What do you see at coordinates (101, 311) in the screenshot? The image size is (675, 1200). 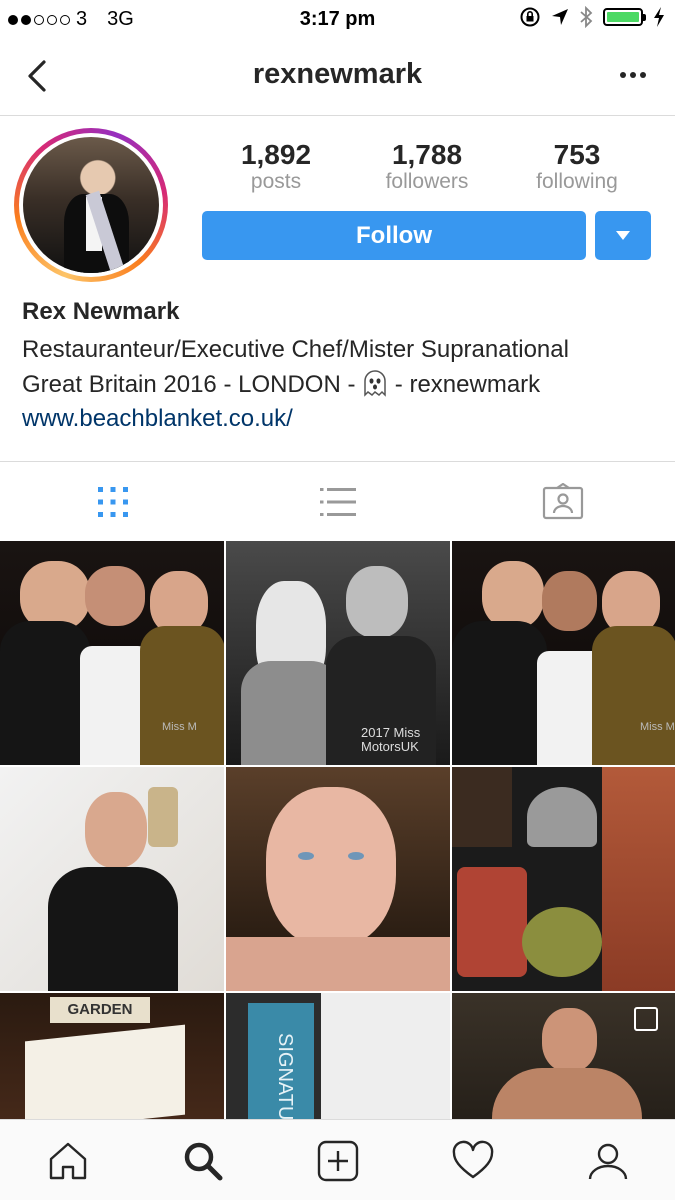 I see `profile-name: Rex Newmark` at bounding box center [101, 311].